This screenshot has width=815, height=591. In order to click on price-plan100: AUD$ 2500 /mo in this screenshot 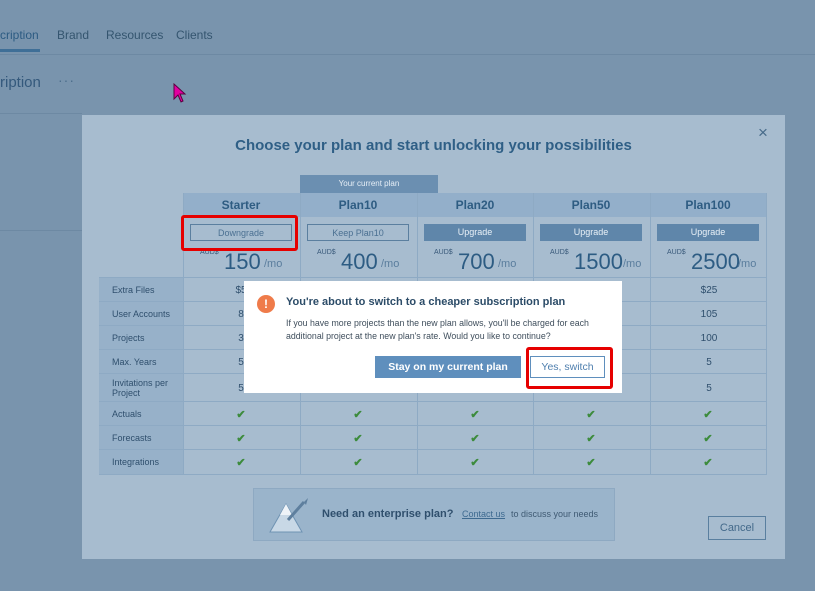, I will do `click(708, 263)`.